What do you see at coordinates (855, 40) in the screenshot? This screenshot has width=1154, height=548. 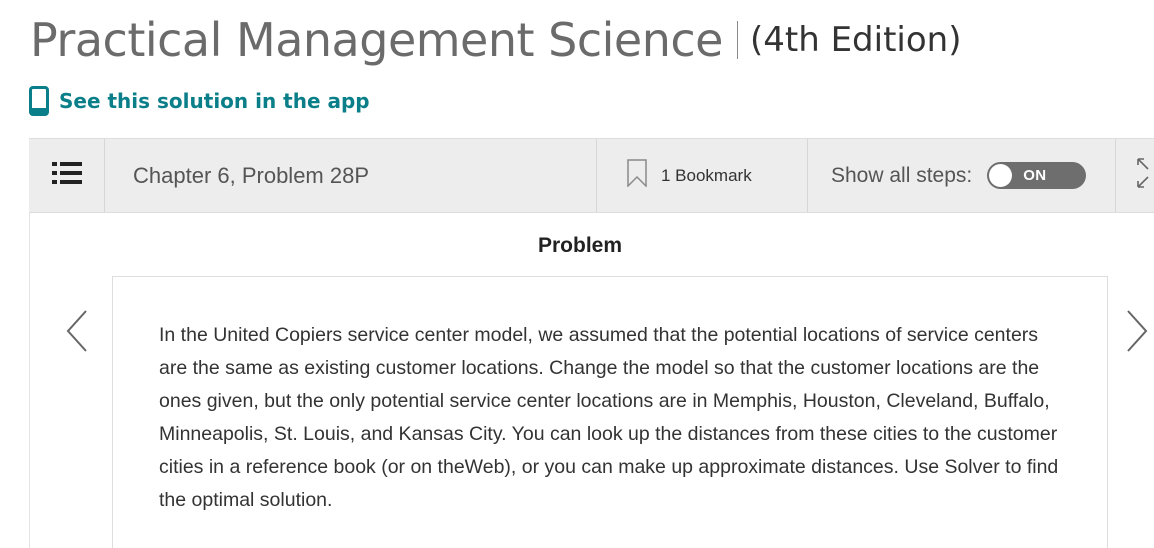 I see `book-edition: (4th Edition)` at bounding box center [855, 40].